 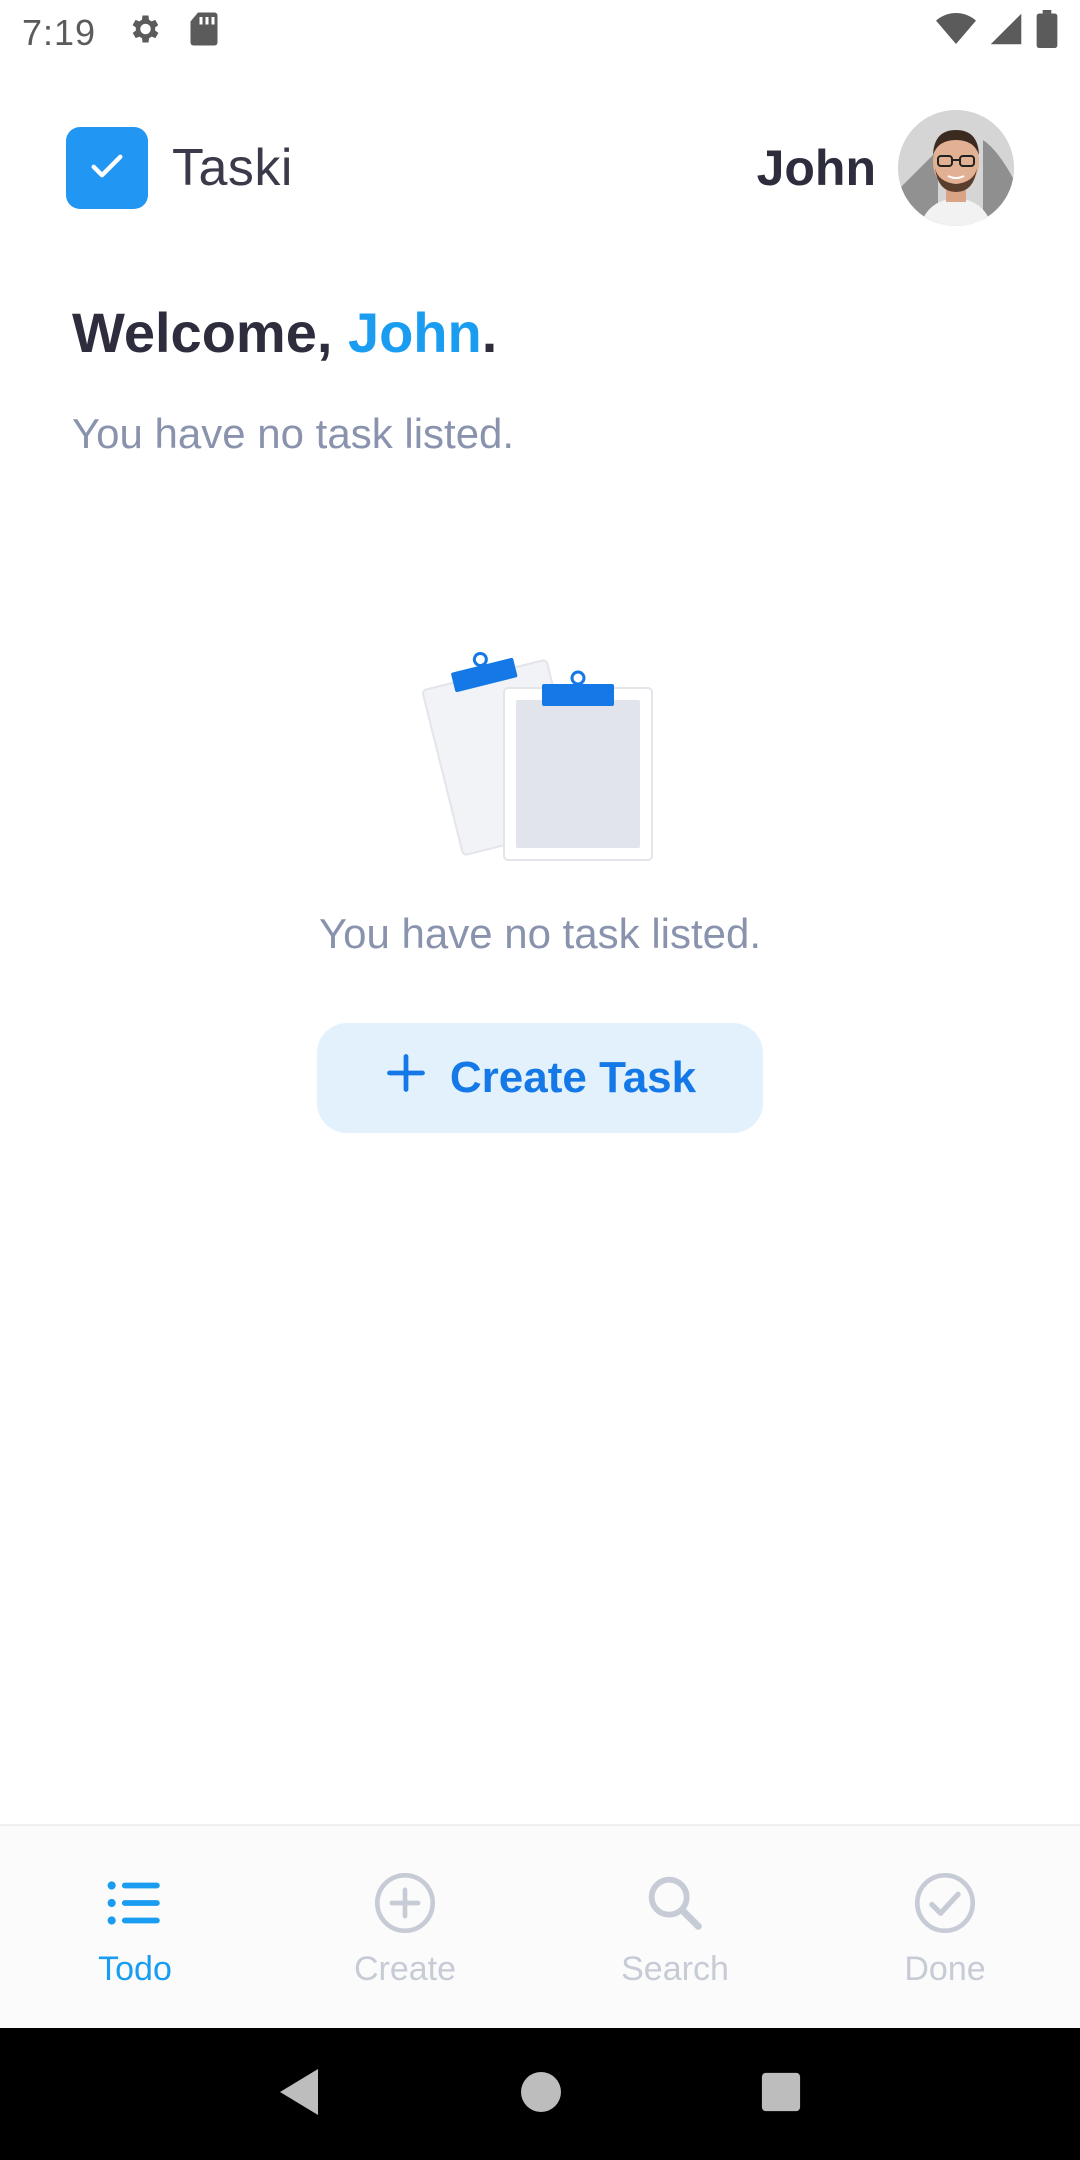 I want to click on user-name: John, so click(x=816, y=168).